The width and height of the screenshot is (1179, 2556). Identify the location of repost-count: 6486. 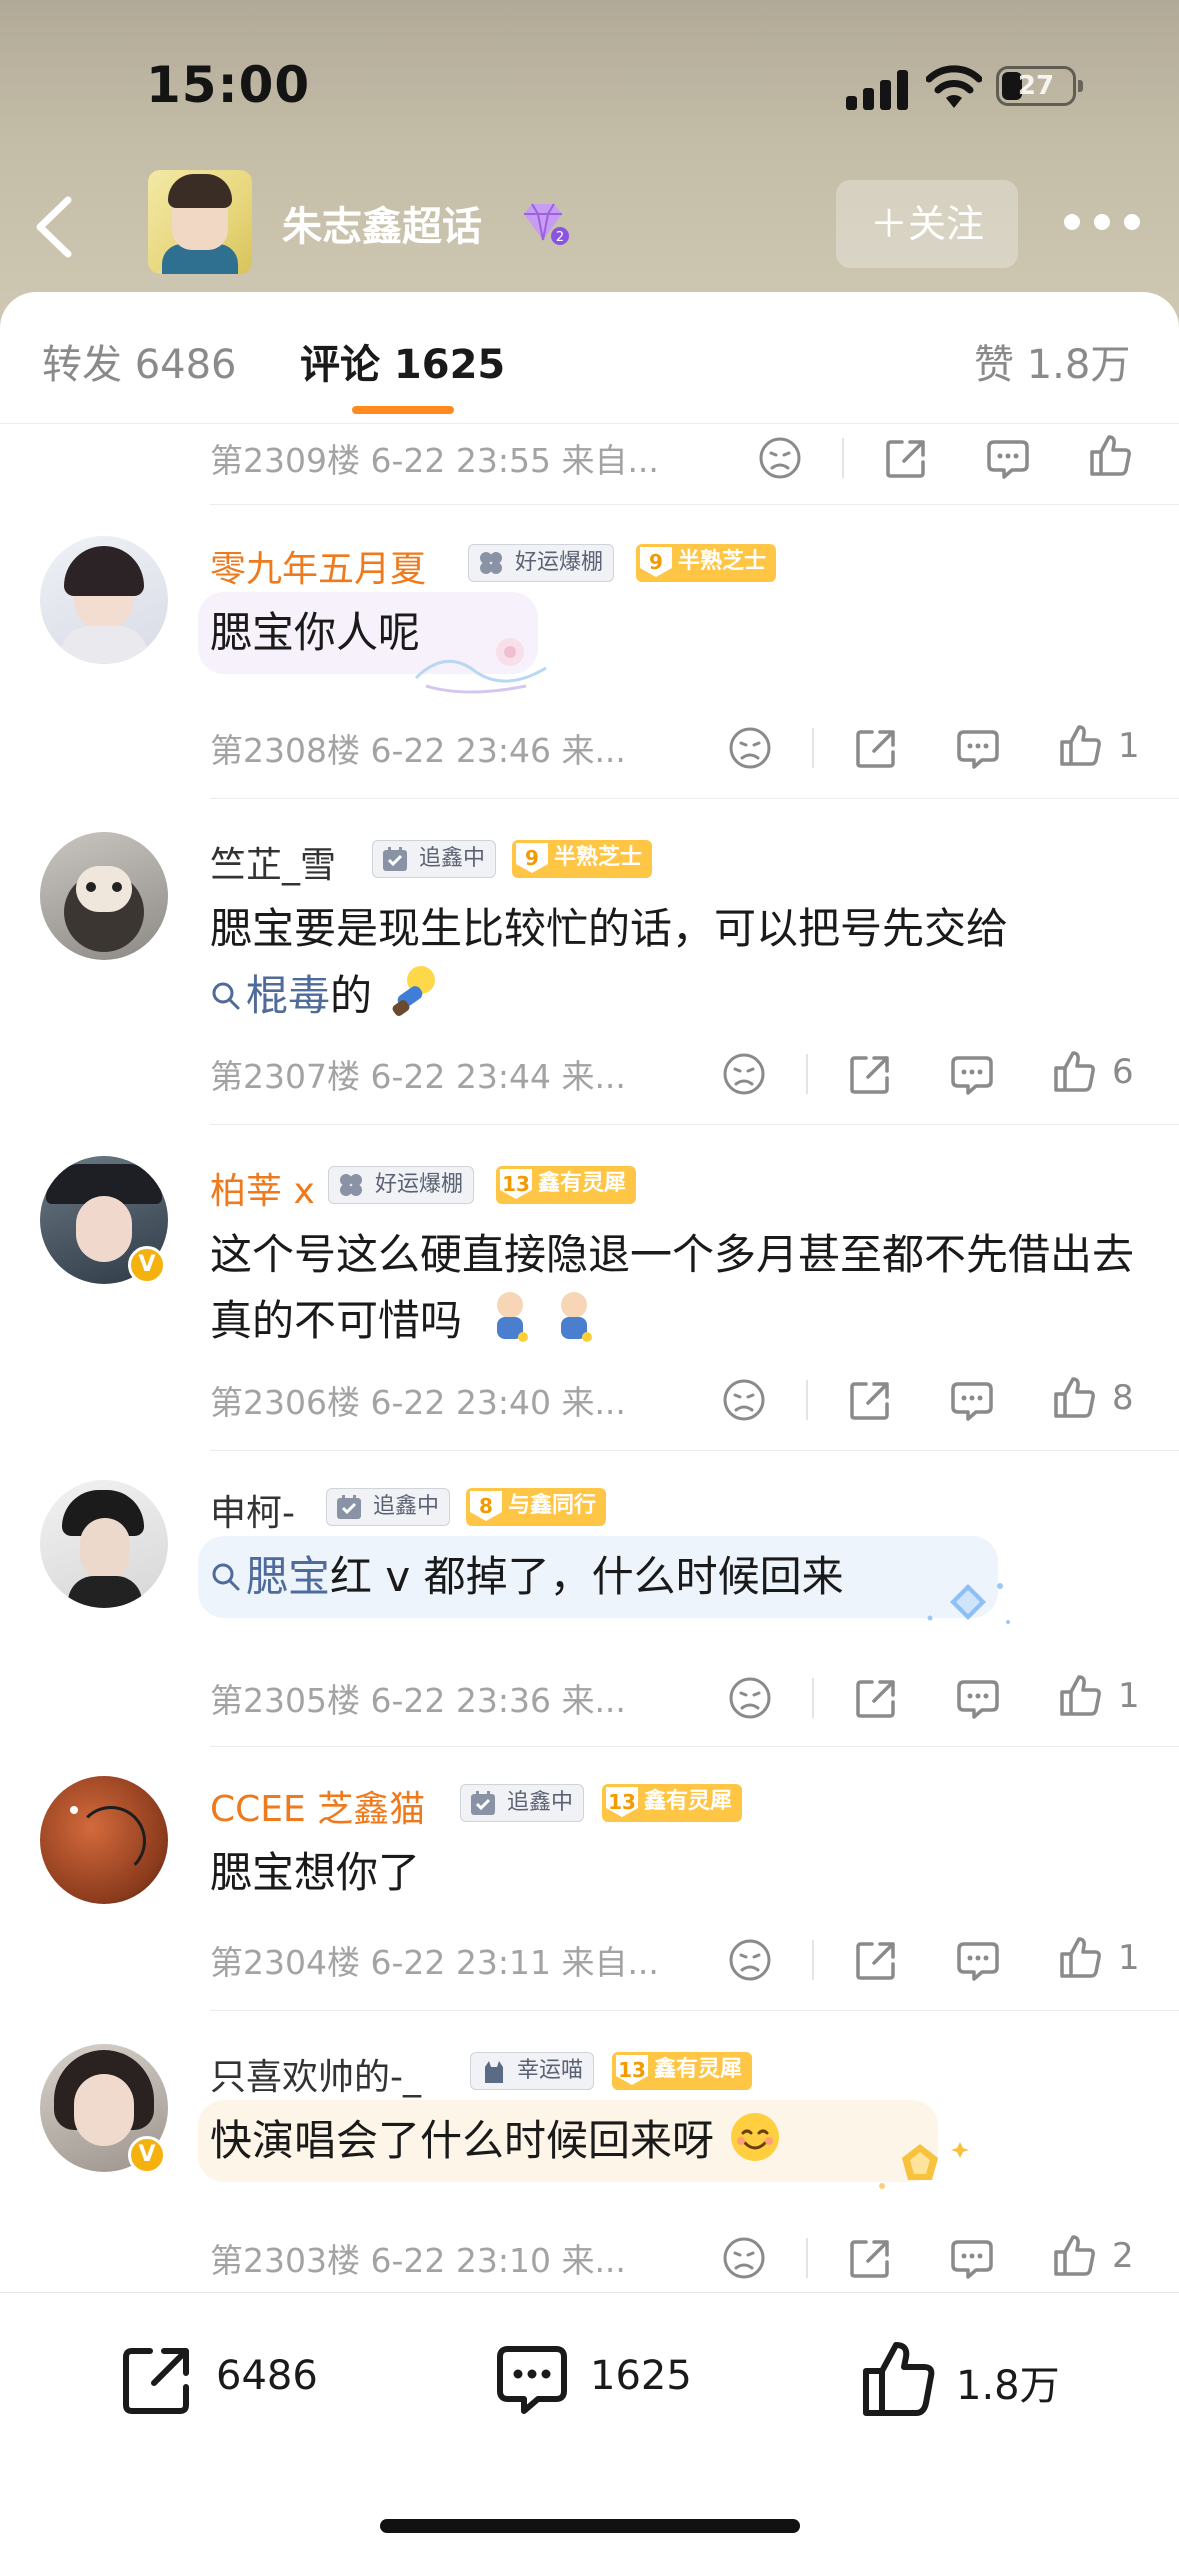
(267, 2376).